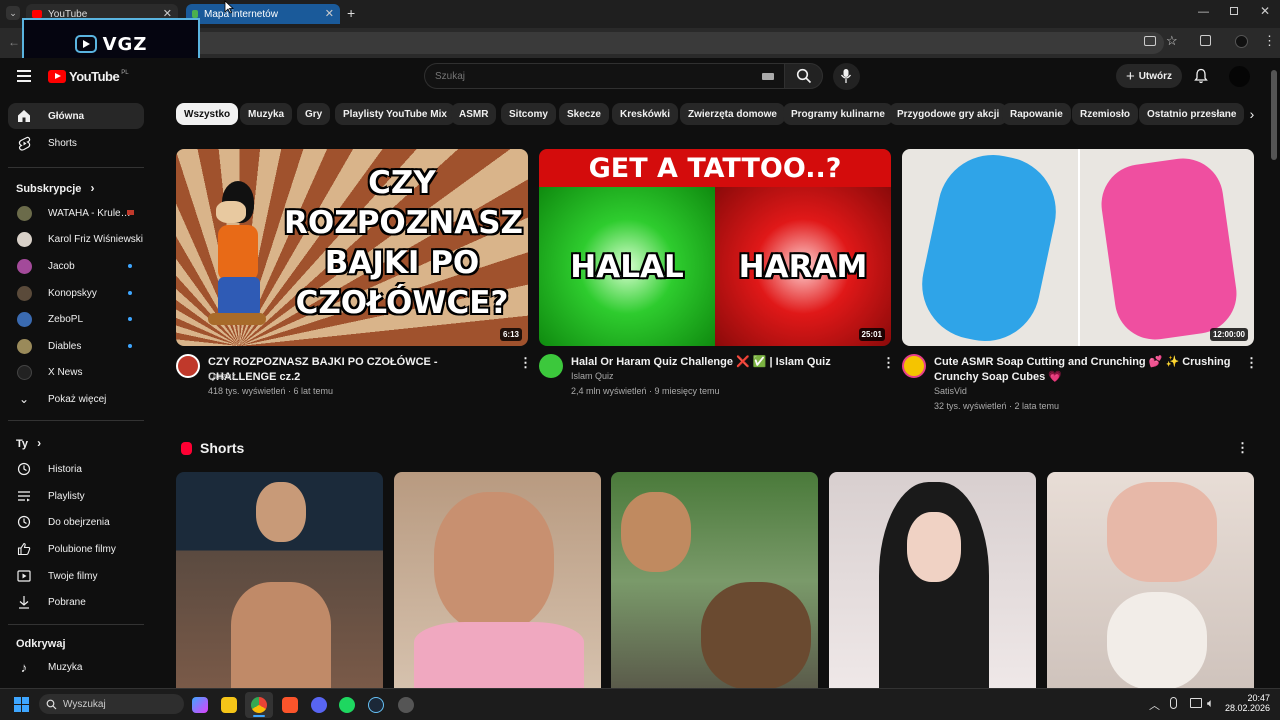 This screenshot has width=1280, height=720. What do you see at coordinates (406, 705) in the screenshot?
I see `app-icon` at bounding box center [406, 705].